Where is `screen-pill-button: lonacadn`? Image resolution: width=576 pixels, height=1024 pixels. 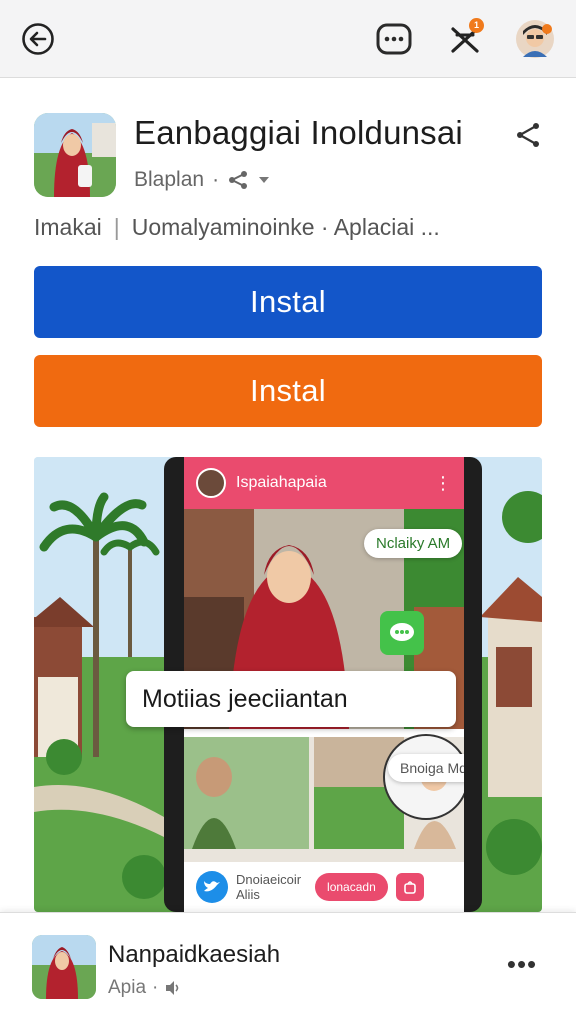
screen-pill-button: lonacadn is located at coordinates (351, 887).